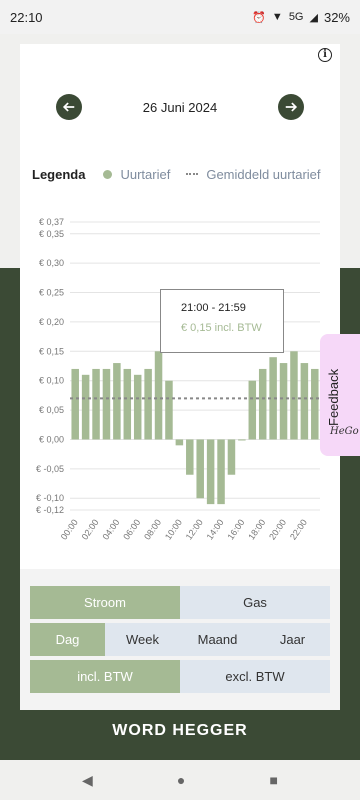  I want to click on alarm-icon: ⏰, so click(259, 17).